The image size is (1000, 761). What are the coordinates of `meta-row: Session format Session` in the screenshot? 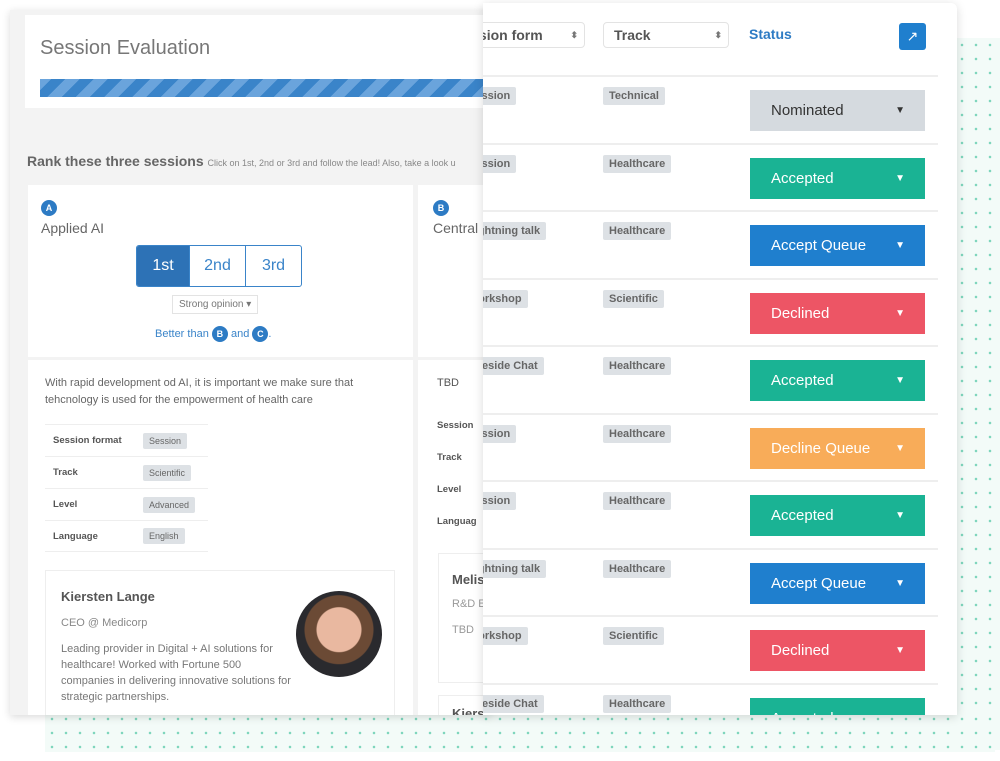 It's located at (126, 440).